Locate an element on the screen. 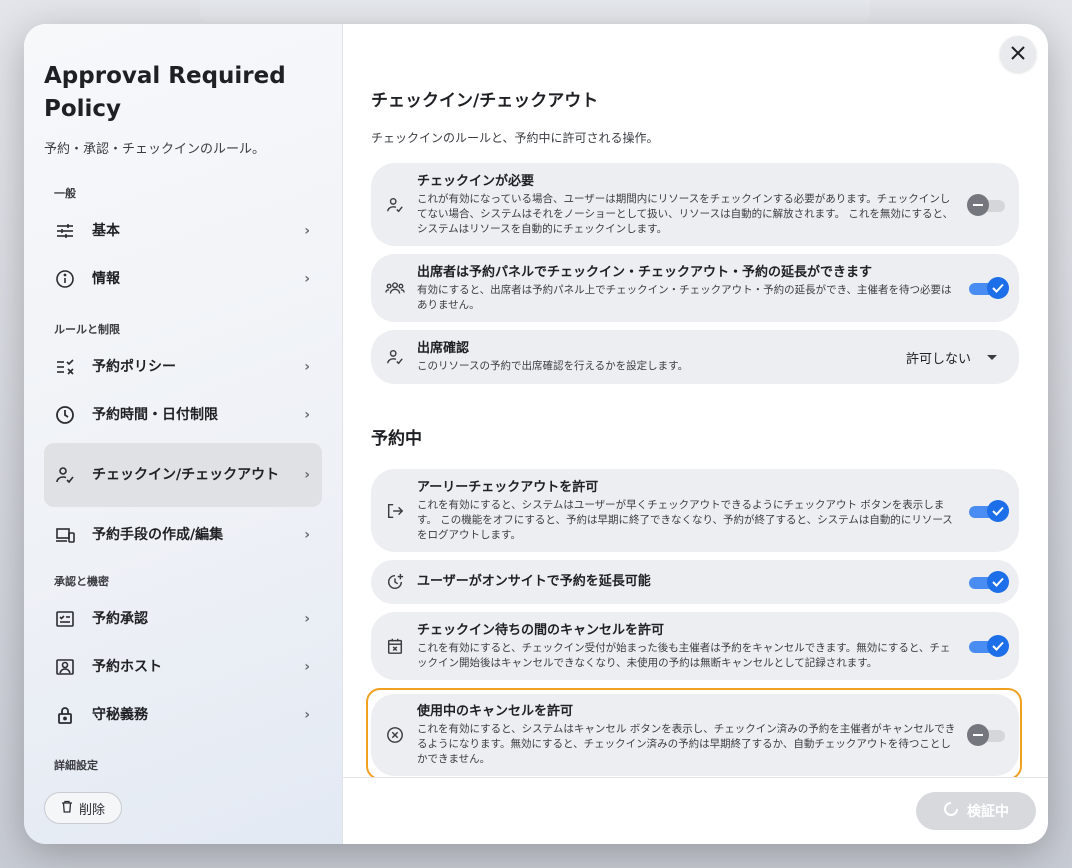  spinner-icon is located at coordinates (951, 811).